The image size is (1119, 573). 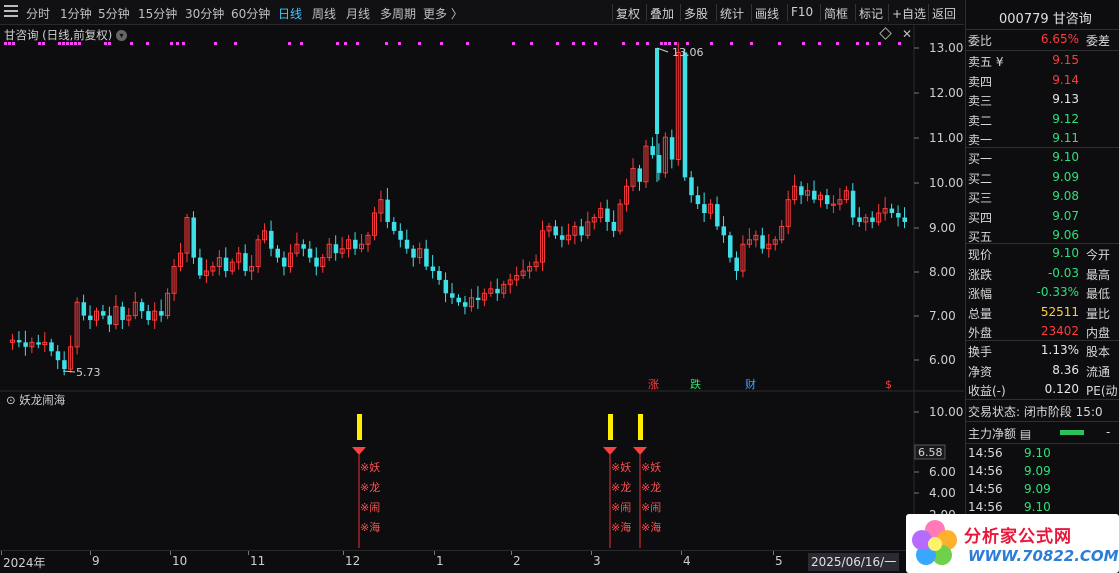 I want to click on marker-dollar: $, so click(x=888, y=384).